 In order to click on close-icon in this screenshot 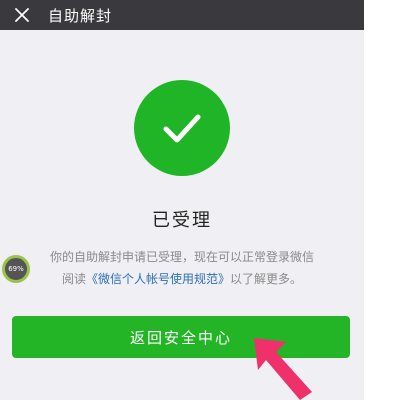, I will do `click(22, 15)`.